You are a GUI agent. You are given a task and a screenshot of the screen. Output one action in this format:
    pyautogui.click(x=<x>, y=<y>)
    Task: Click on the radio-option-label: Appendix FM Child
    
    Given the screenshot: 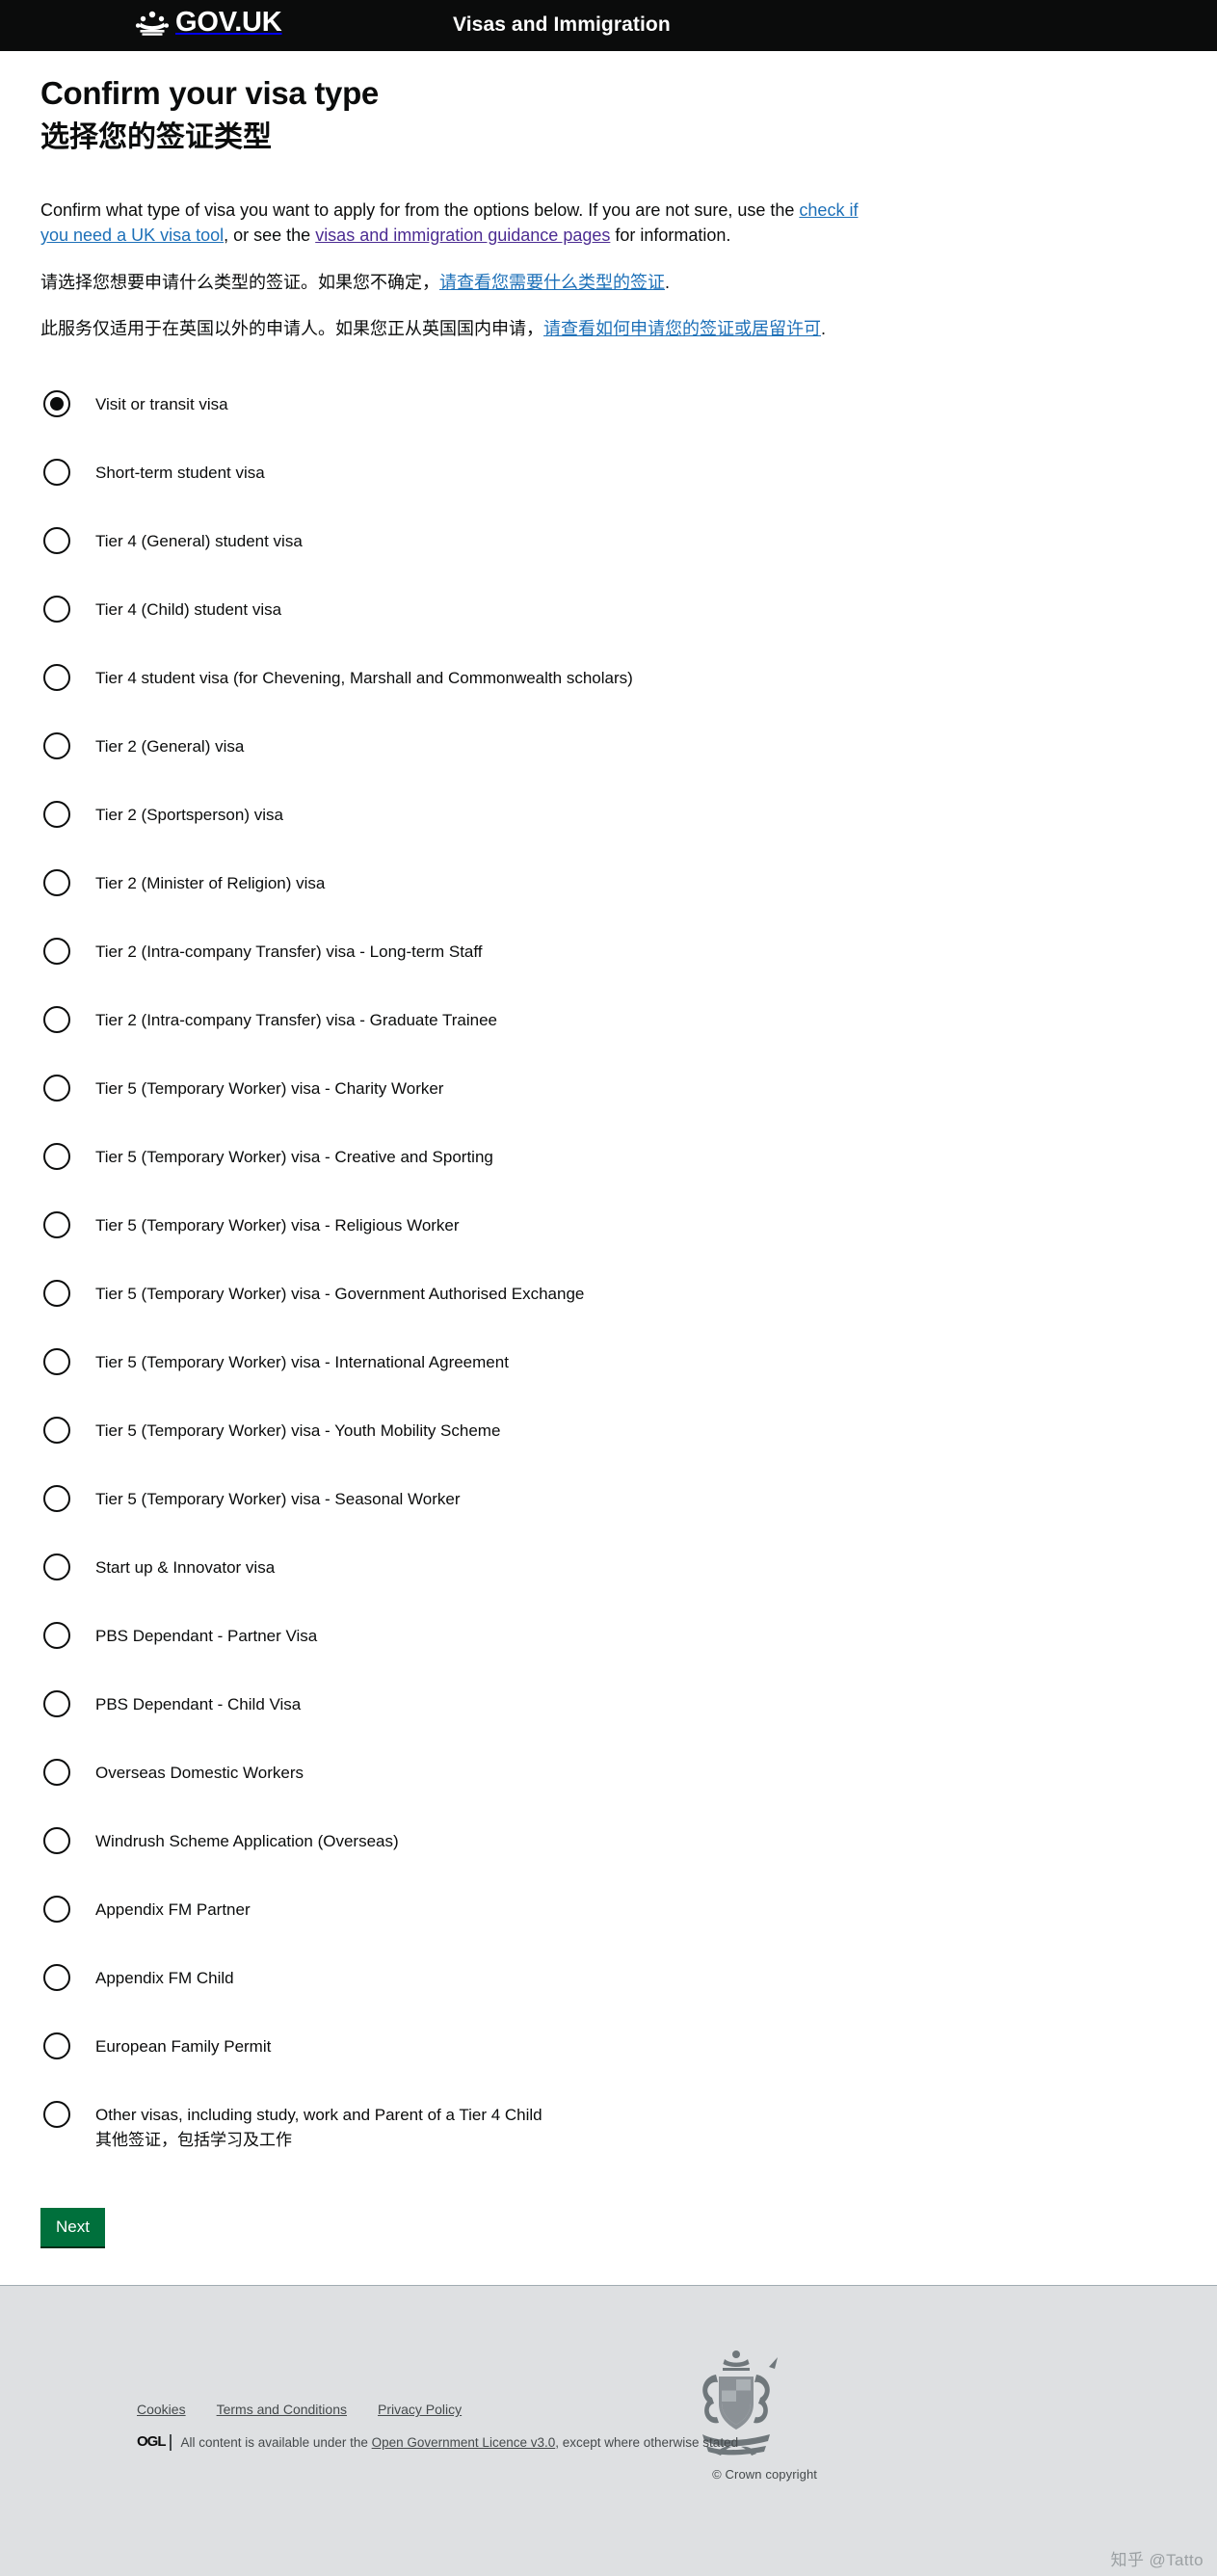 What is the action you would take?
    pyautogui.click(x=636, y=1977)
    